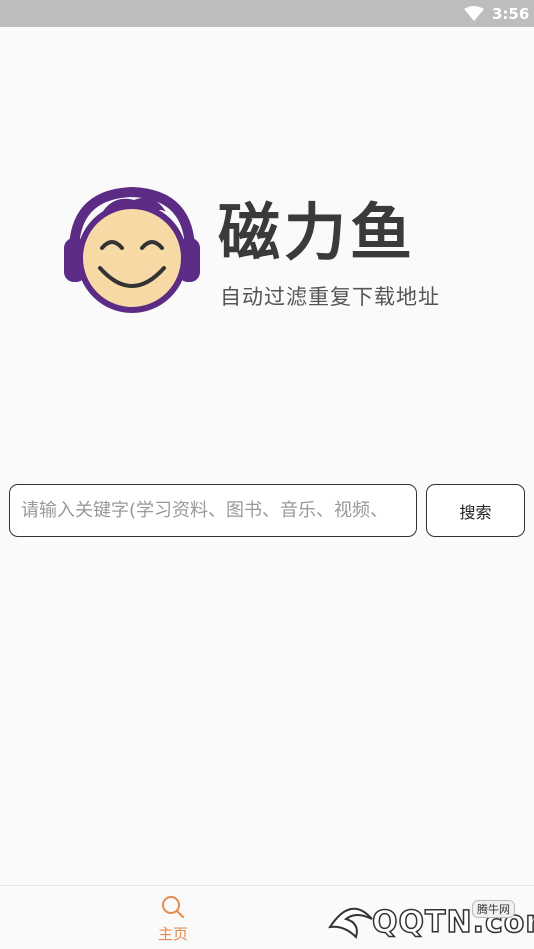  I want to click on search-input-container, so click(213, 510).